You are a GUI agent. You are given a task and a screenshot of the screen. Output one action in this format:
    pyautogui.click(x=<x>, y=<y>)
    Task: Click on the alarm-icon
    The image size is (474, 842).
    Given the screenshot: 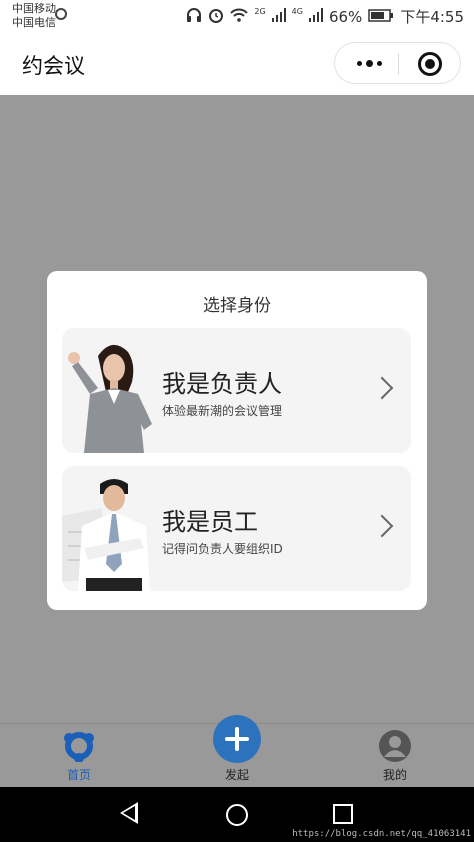 What is the action you would take?
    pyautogui.click(x=216, y=17)
    